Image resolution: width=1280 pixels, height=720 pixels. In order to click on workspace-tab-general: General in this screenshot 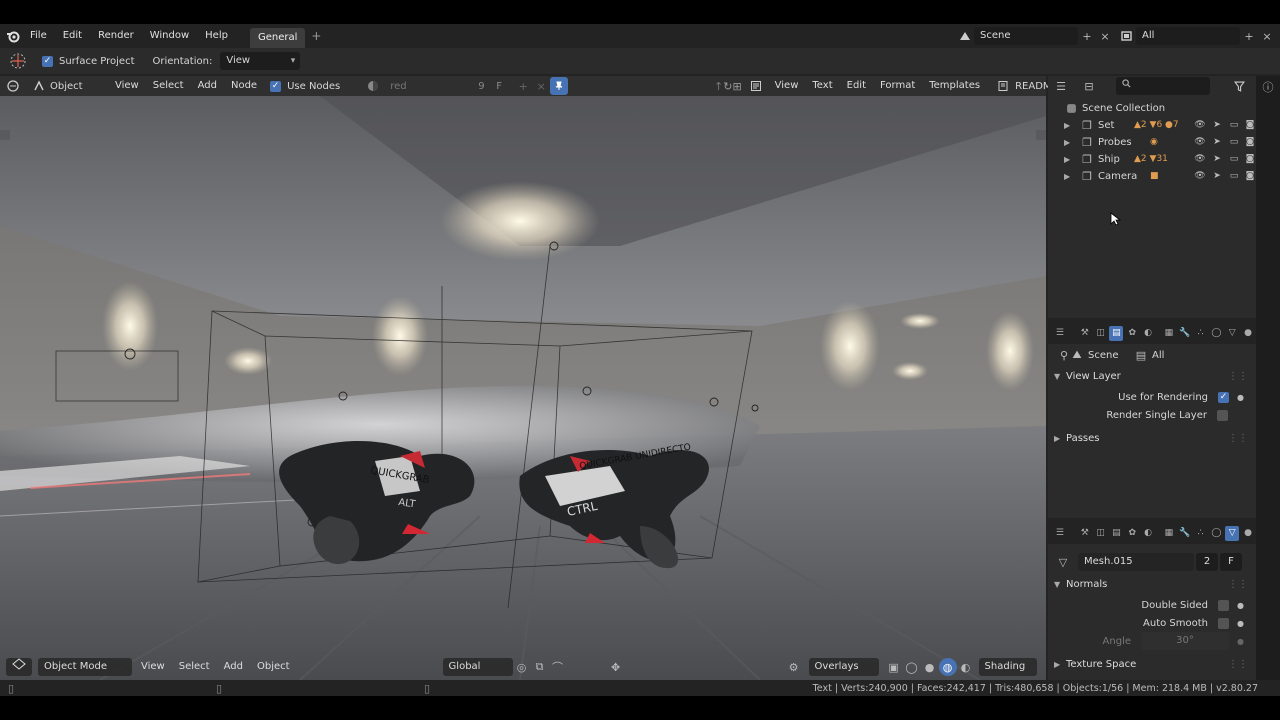, I will do `click(277, 38)`.